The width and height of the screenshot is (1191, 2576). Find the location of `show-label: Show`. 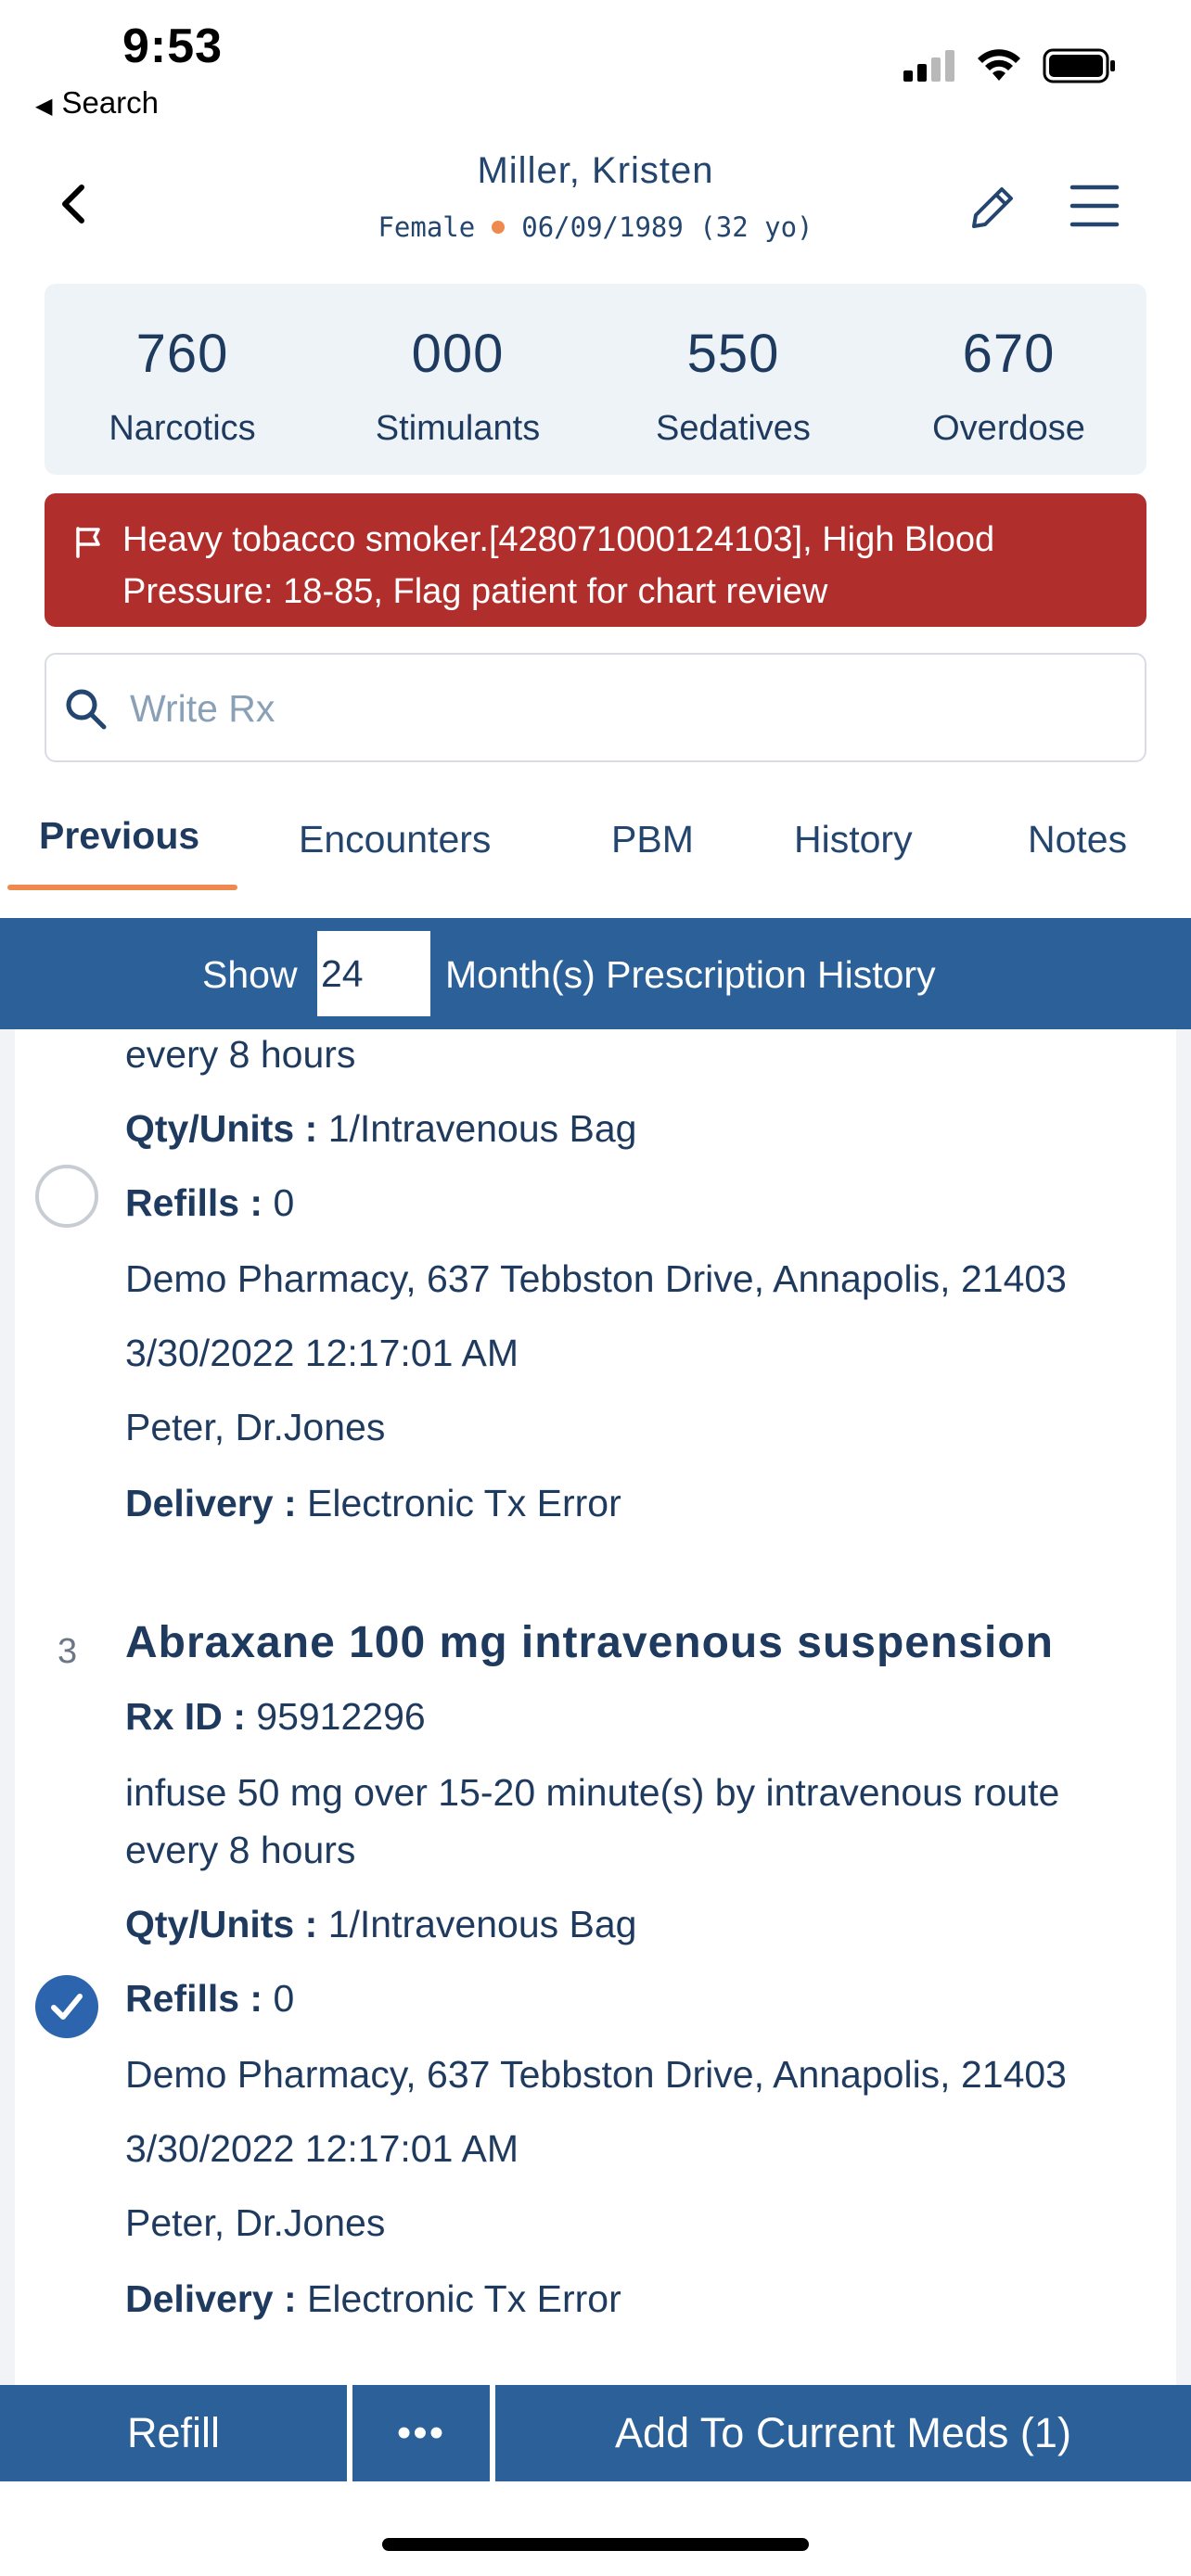

show-label: Show is located at coordinates (250, 975).